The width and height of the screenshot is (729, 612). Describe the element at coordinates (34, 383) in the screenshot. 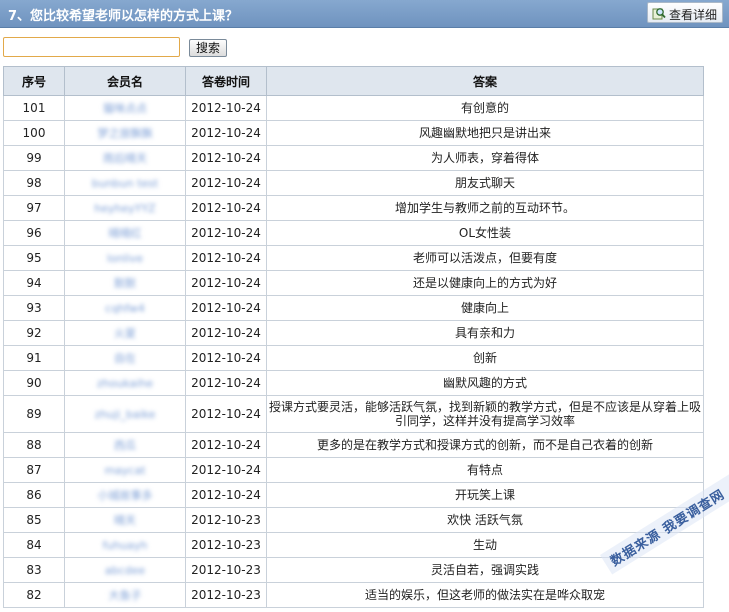

I see `row-id-cell: 90` at that location.